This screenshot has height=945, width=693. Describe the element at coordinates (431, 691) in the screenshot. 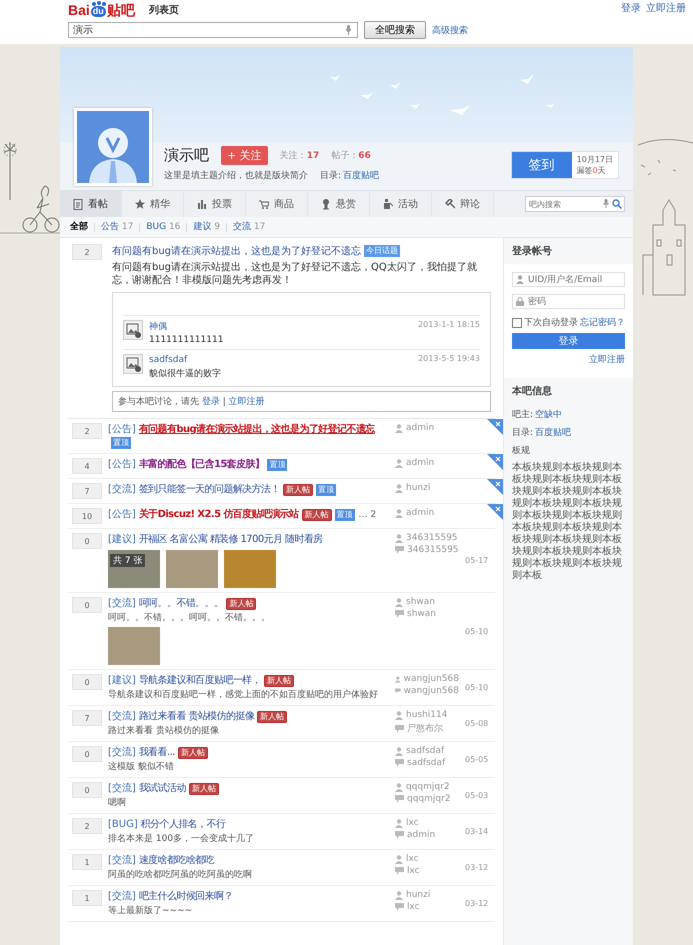

I see `last-reply-user: wangjun568` at that location.